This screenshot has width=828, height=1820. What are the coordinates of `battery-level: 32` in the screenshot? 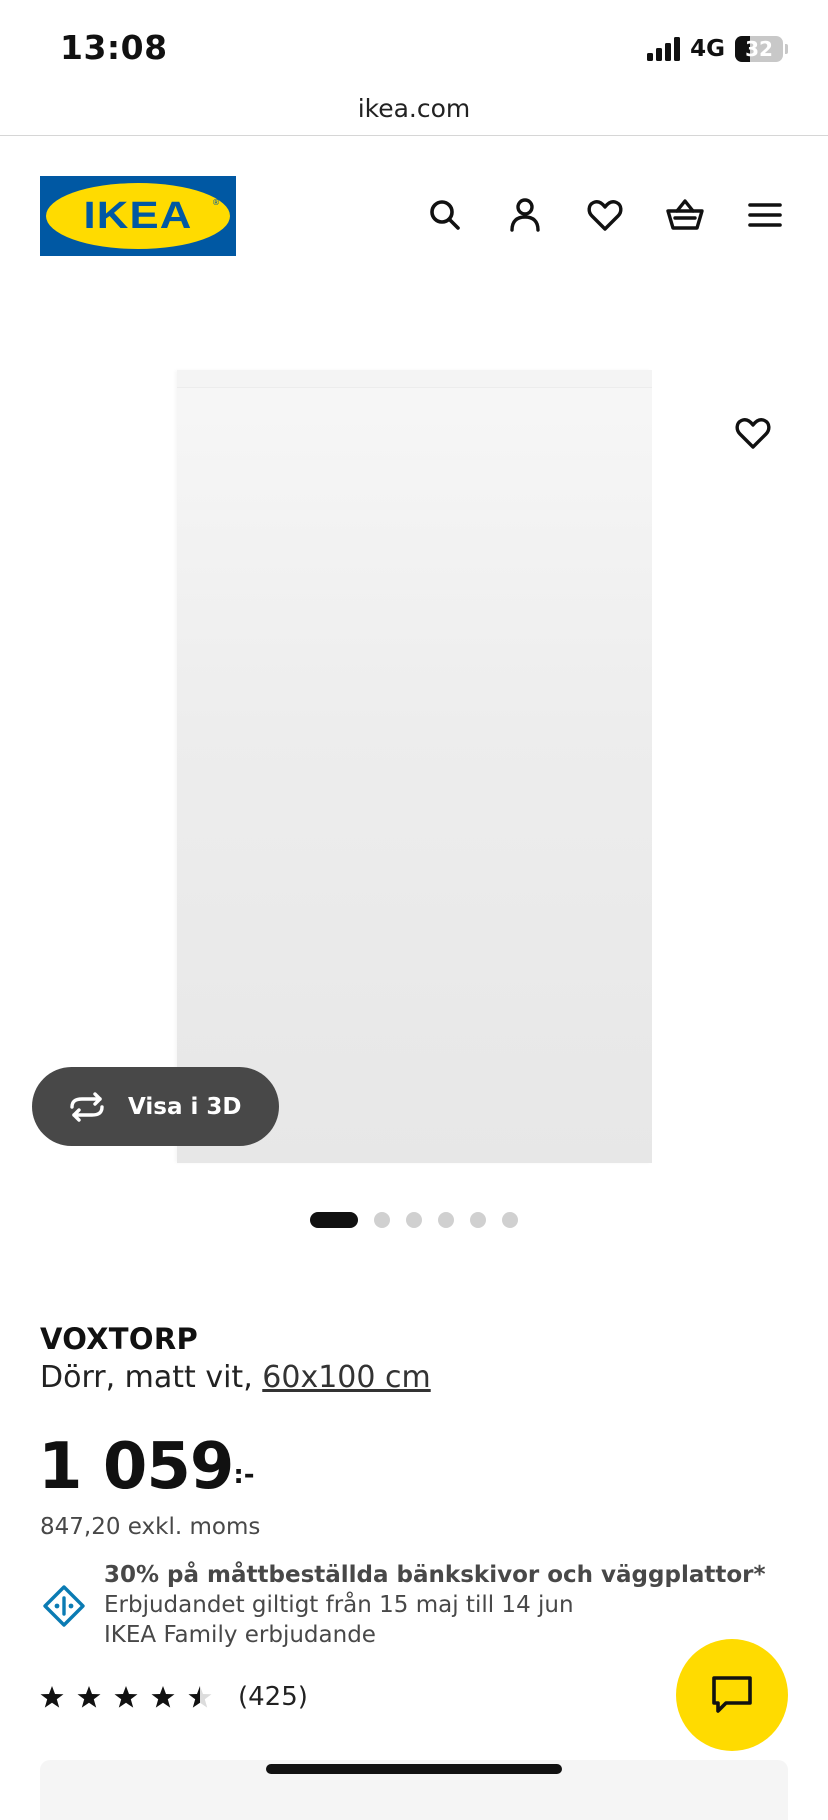 It's located at (759, 49).